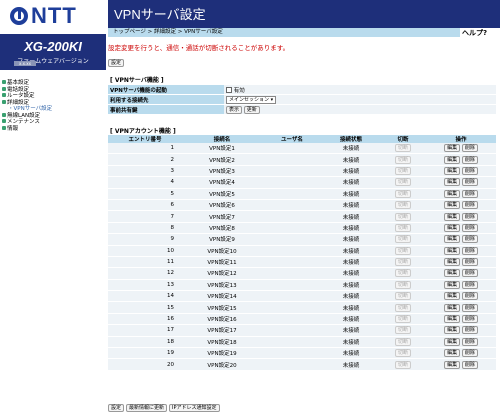 This screenshot has width=500, height=415. I want to click on update-button: 更新, so click(251, 109).